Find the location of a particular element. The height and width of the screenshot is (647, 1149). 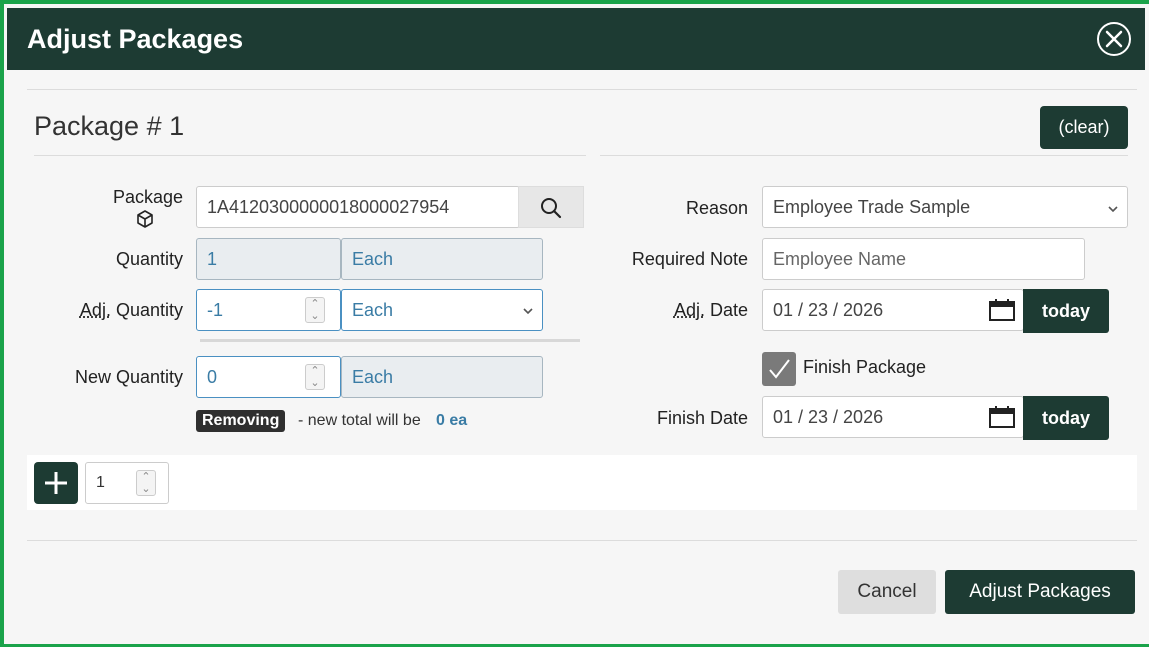

finish-package-checkbox is located at coordinates (779, 369).